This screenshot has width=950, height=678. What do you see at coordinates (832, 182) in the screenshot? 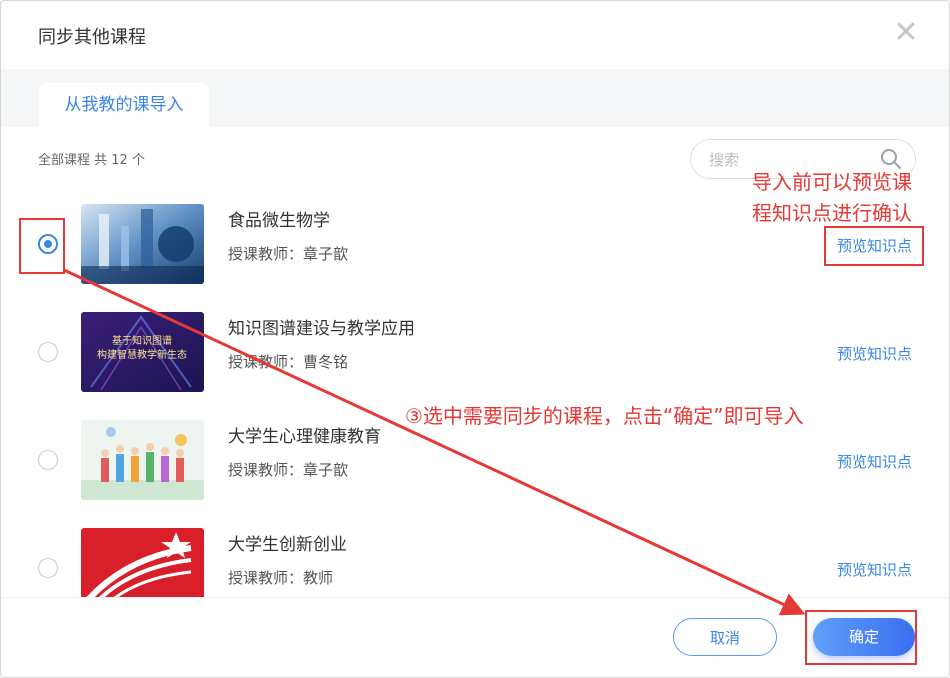
I see `annotation-note-preview-1: 导入前可以预览课` at bounding box center [832, 182].